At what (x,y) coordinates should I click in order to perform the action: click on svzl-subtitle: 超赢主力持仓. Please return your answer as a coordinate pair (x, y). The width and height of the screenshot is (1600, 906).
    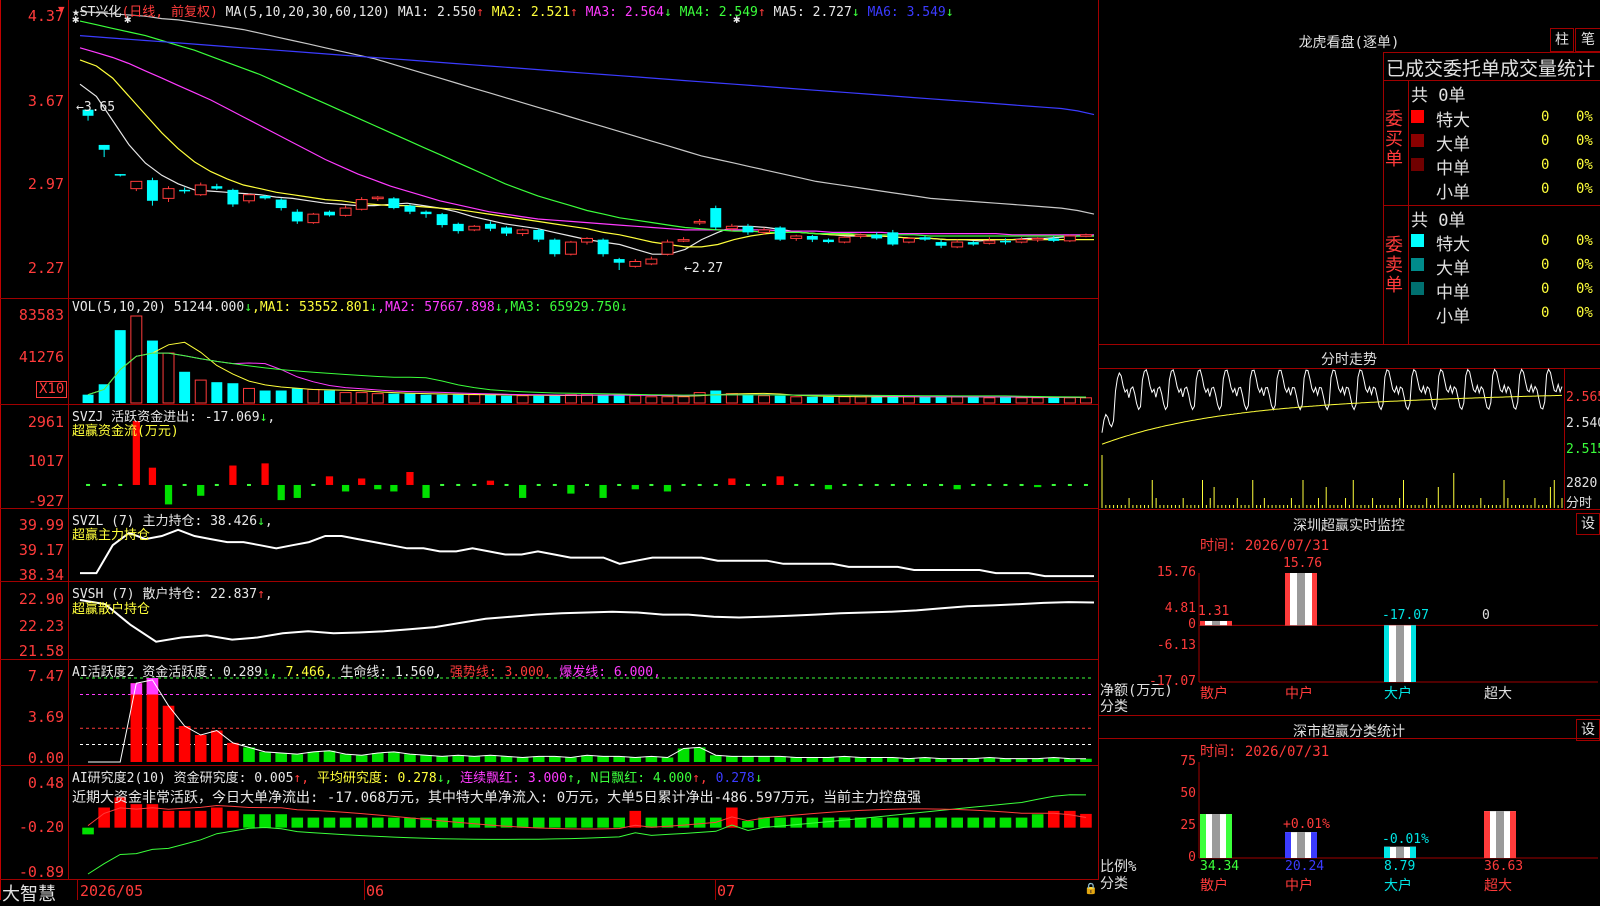
    Looking at the image, I should click on (111, 535).